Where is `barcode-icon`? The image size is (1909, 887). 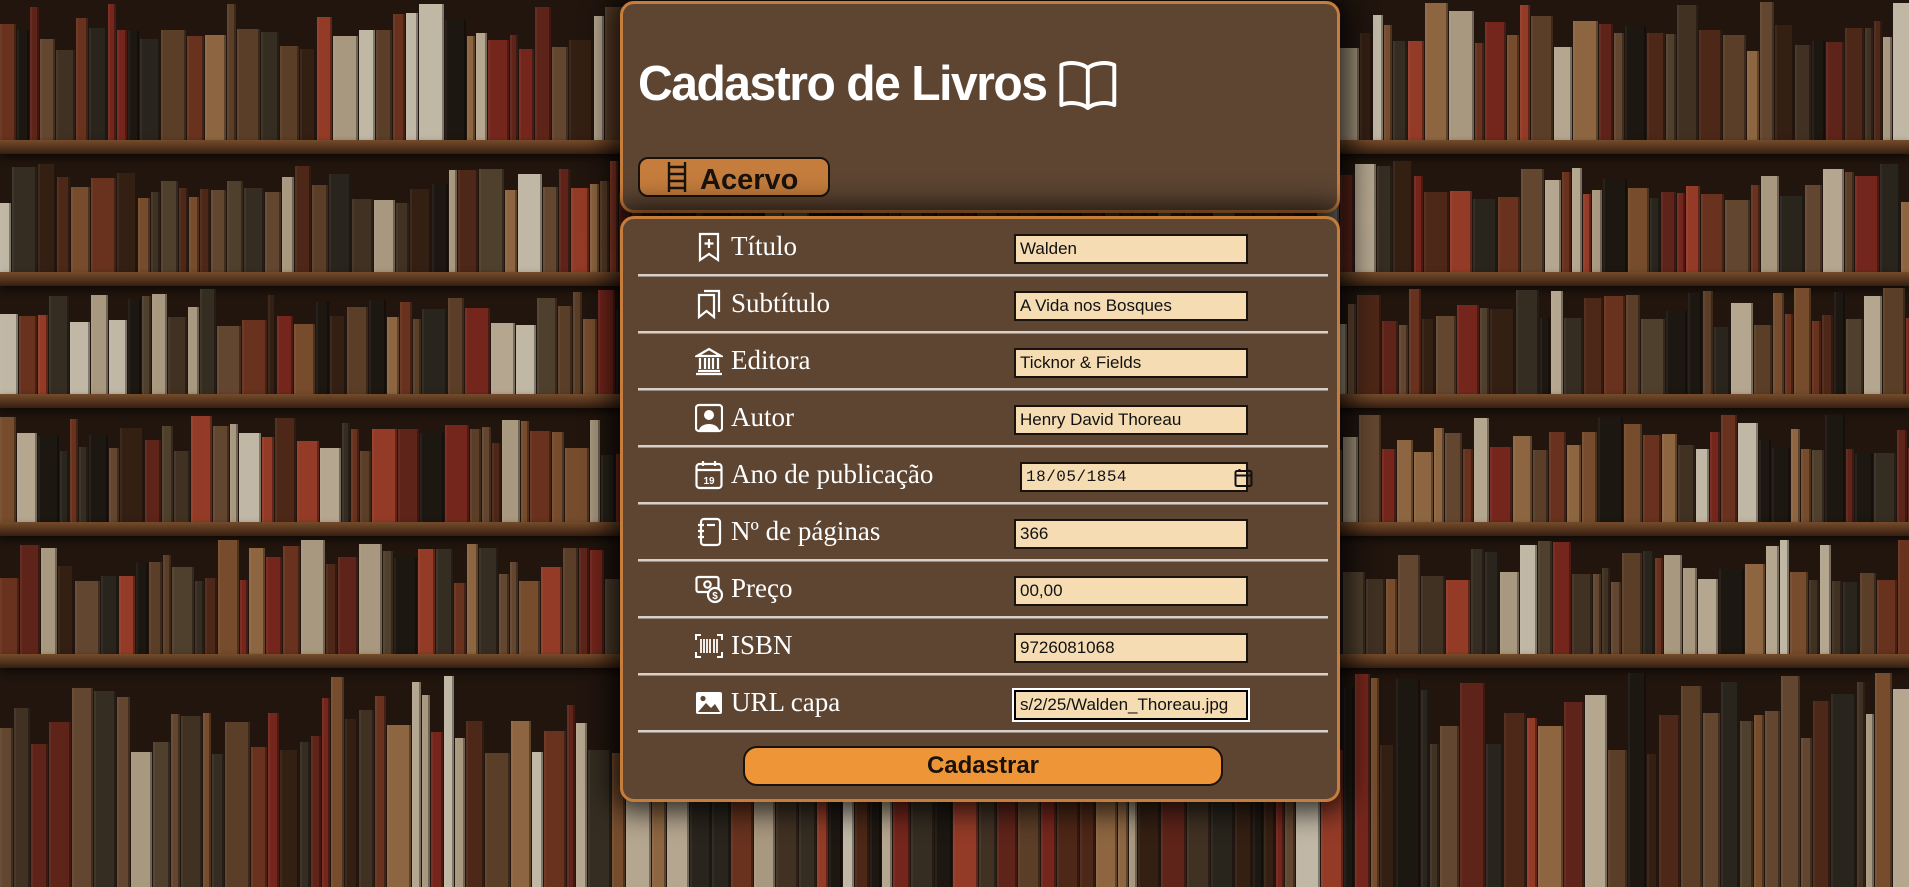
barcode-icon is located at coordinates (709, 646).